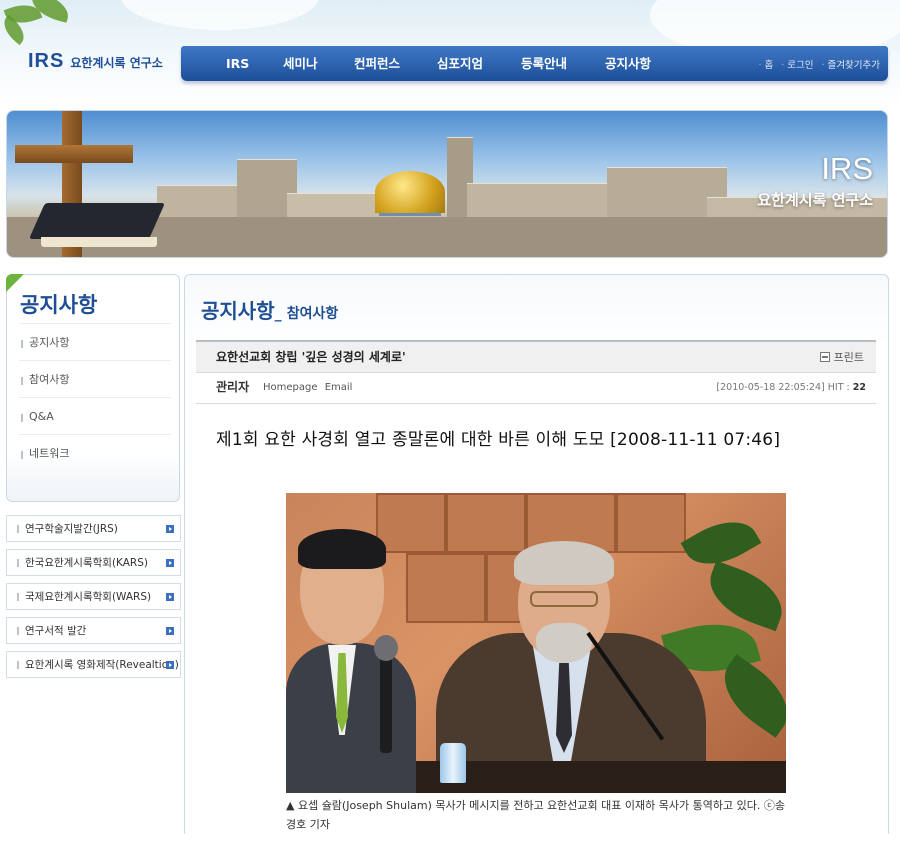 The height and width of the screenshot is (842, 900). I want to click on bookmark-link: 즐겨찾기추가, so click(851, 64).